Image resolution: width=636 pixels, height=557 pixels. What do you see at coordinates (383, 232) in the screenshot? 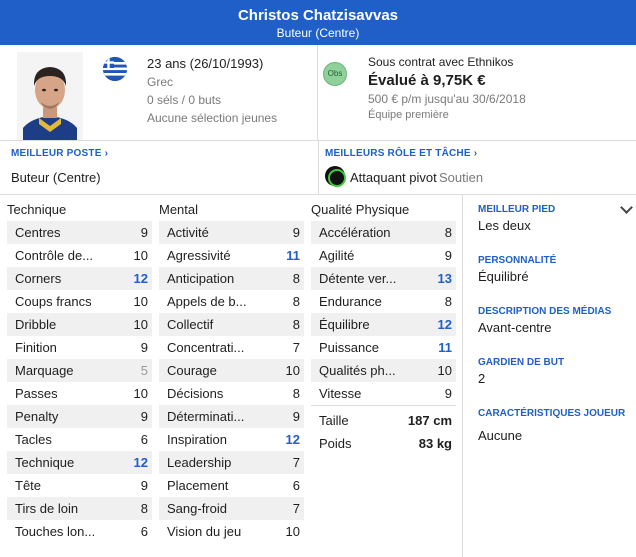
I see `attribute-row: Accélération 8` at bounding box center [383, 232].